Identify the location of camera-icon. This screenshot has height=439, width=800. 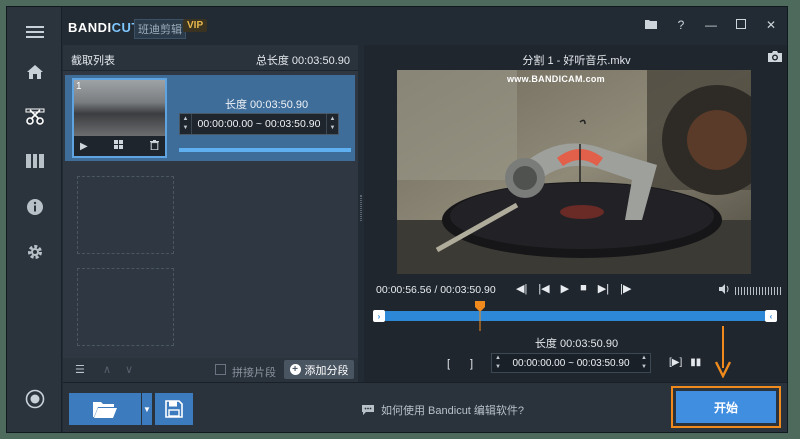
(775, 58).